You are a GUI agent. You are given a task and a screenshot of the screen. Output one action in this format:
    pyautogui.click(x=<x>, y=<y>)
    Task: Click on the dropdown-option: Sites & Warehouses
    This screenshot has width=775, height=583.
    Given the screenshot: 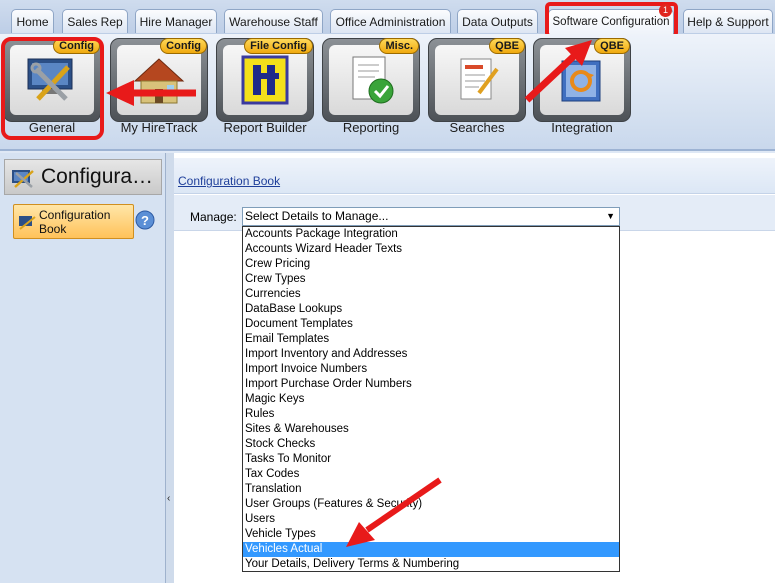 What is the action you would take?
    pyautogui.click(x=431, y=429)
    